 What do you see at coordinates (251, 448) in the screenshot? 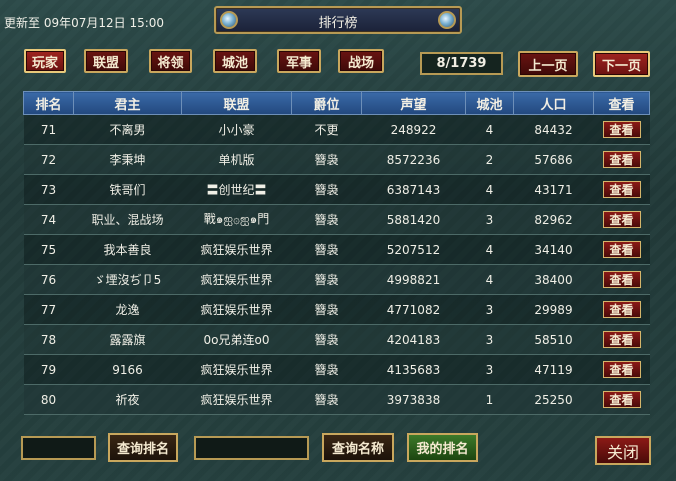
I see `name-search-input` at bounding box center [251, 448].